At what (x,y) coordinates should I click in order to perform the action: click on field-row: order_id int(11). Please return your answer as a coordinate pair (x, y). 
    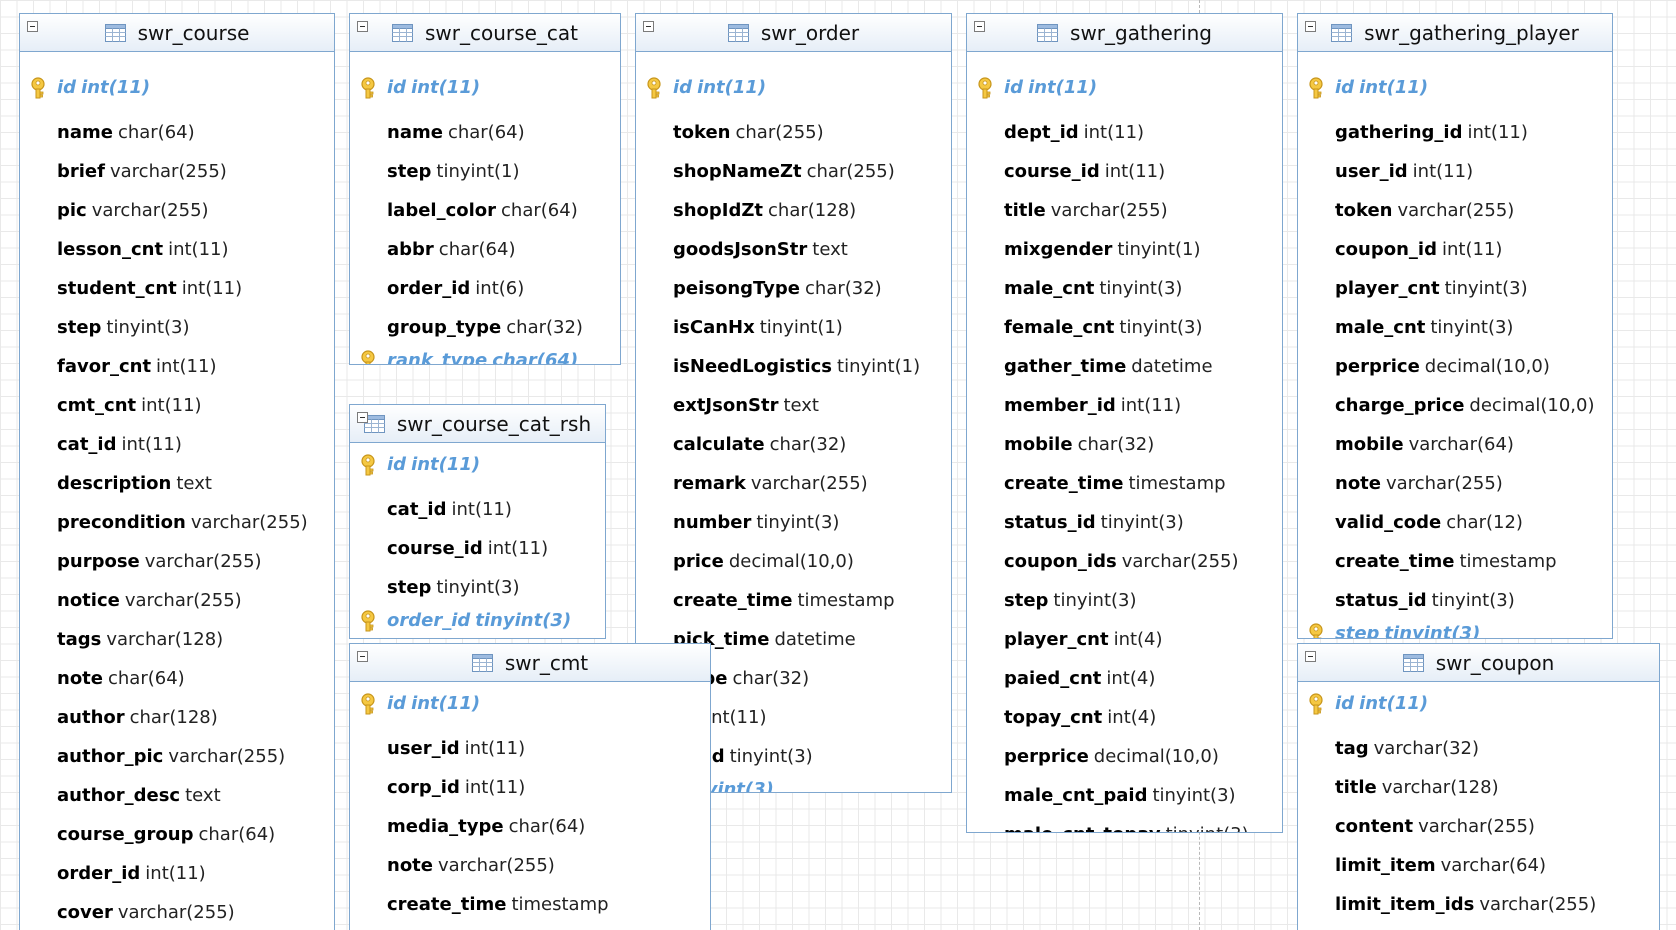
    Looking at the image, I should click on (177, 873).